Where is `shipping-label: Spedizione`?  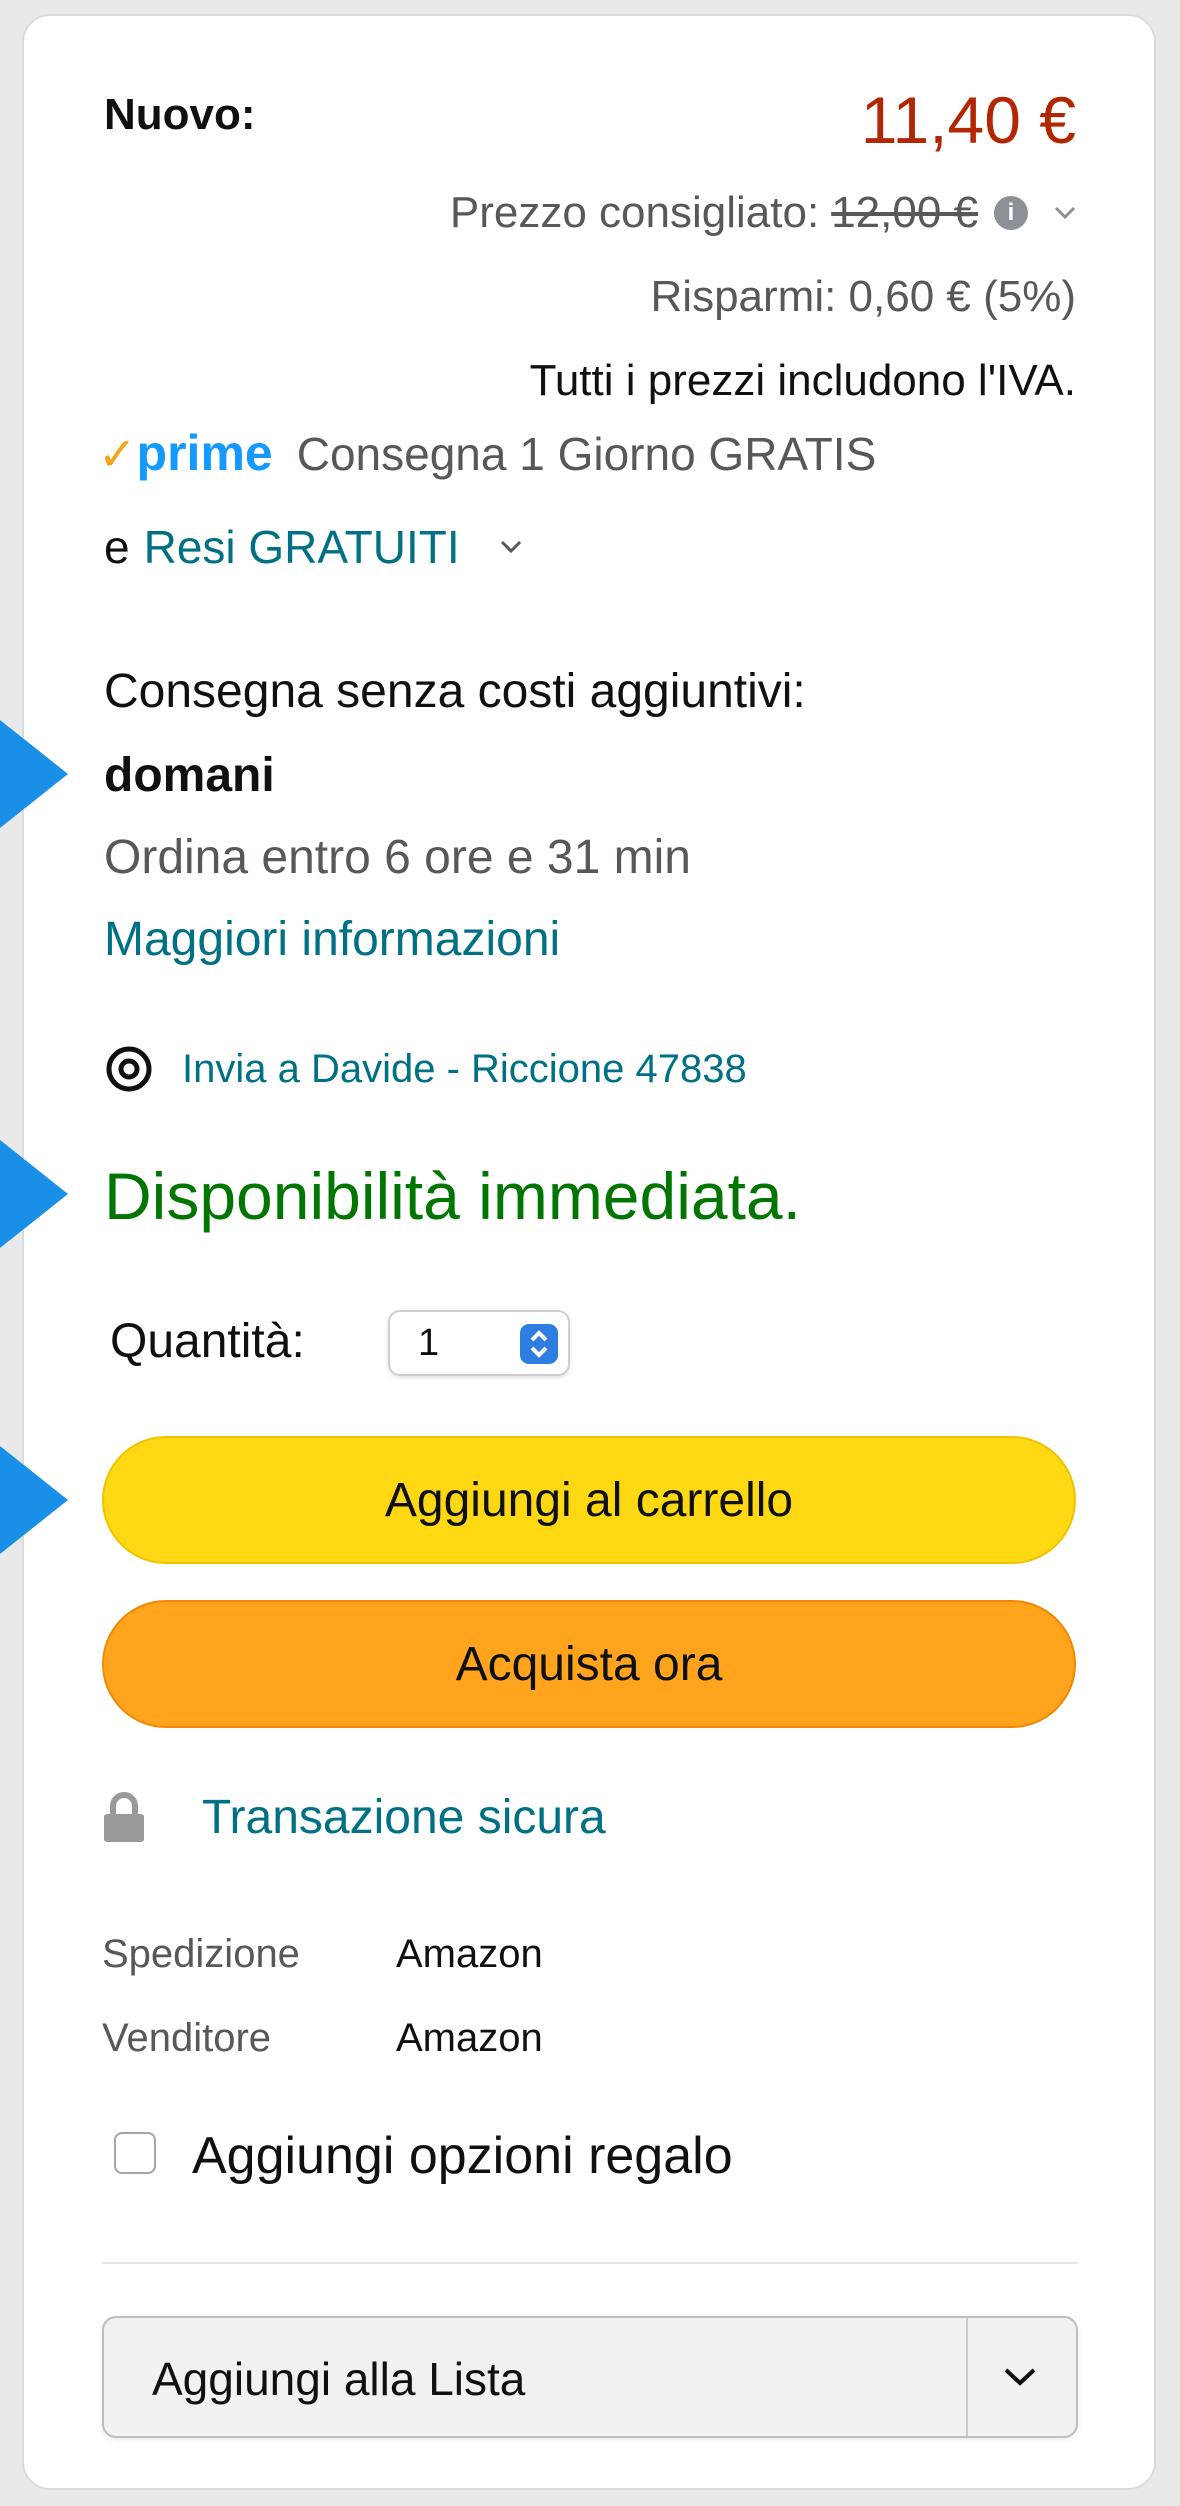 shipping-label: Spedizione is located at coordinates (201, 1954).